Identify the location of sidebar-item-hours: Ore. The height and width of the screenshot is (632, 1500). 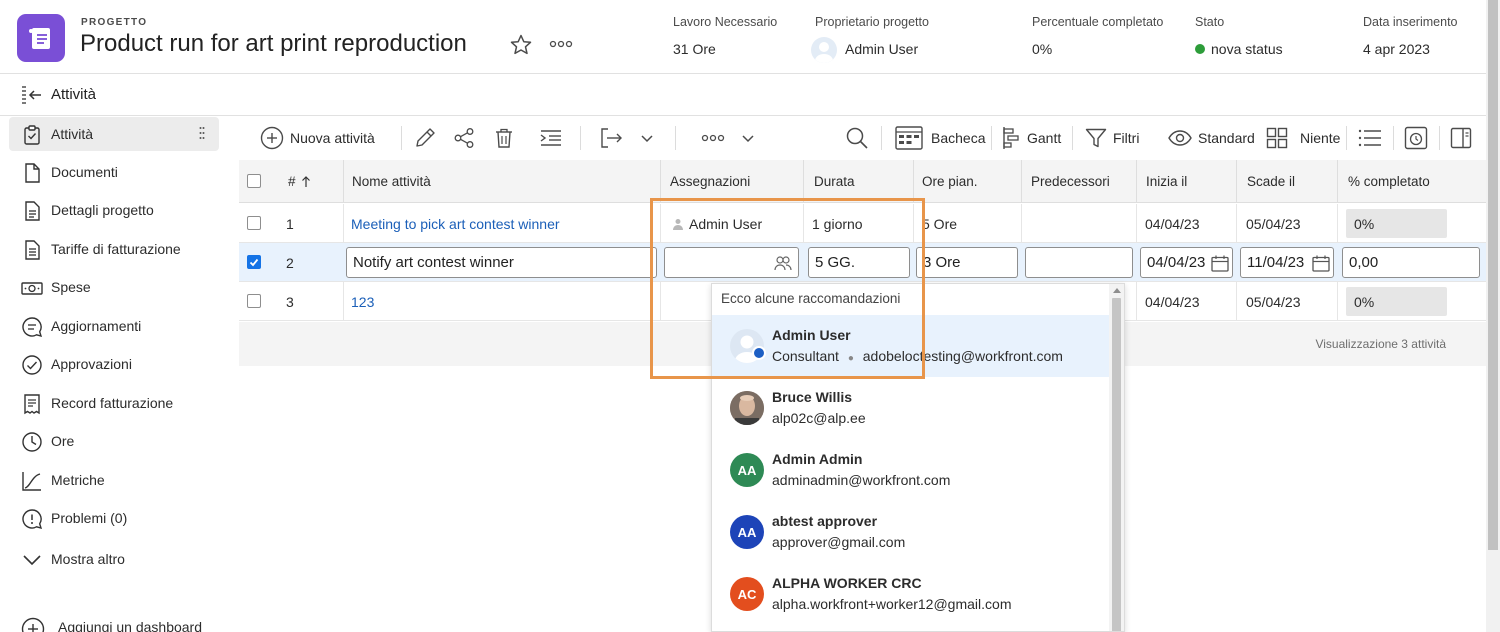
(114, 441).